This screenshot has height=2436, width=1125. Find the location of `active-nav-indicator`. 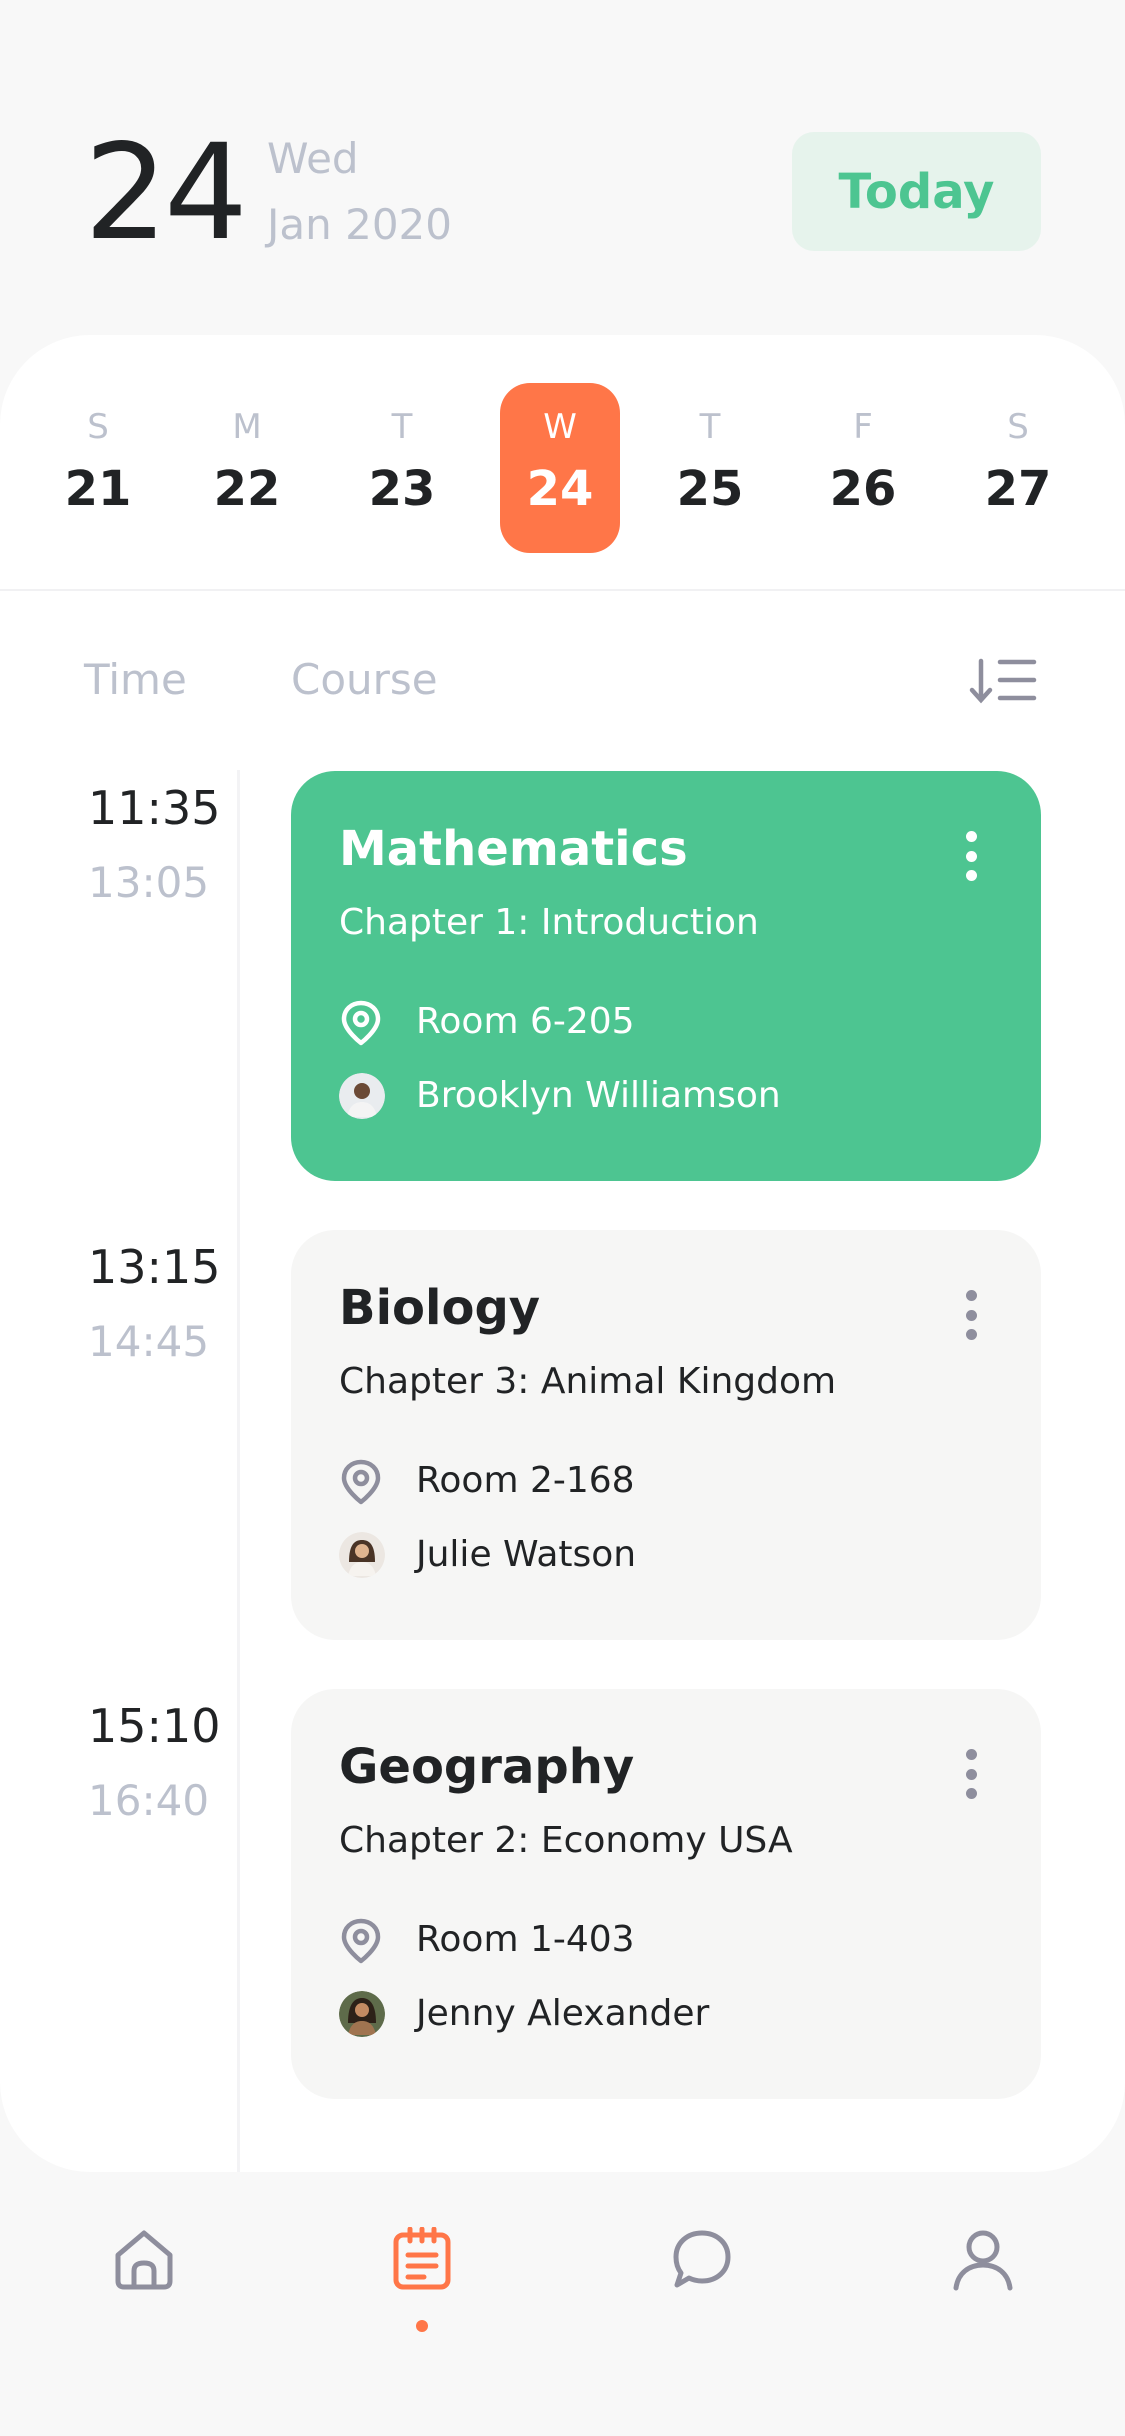

active-nav-indicator is located at coordinates (422, 2326).